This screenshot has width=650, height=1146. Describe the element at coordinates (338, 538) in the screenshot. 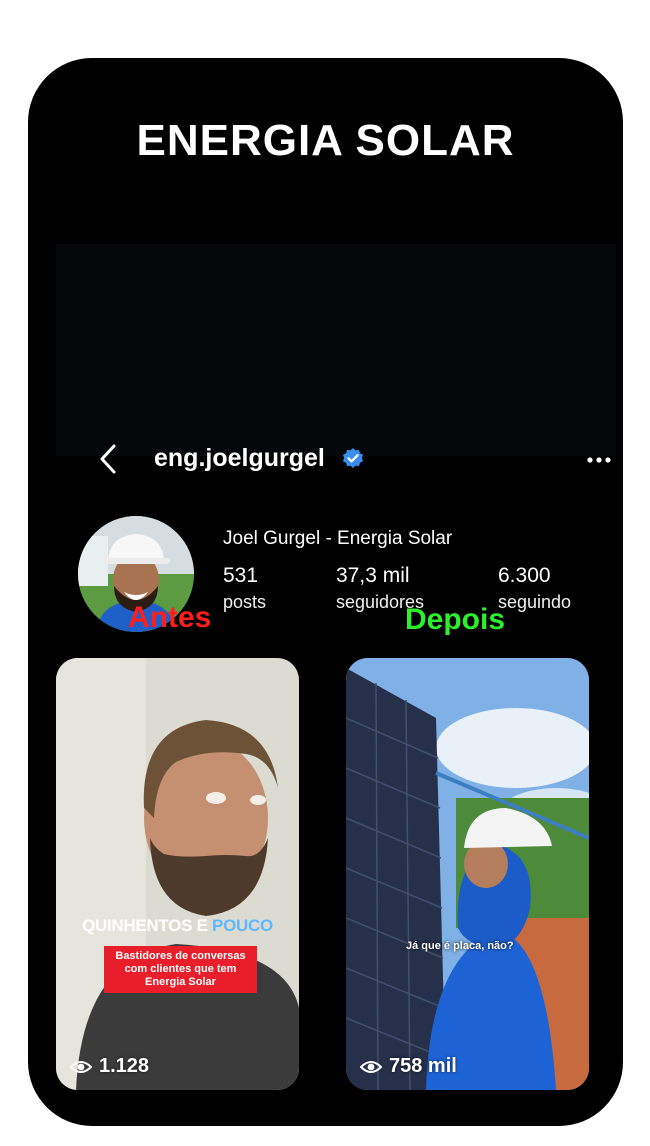

I see `profile-display-name: Joel Gurgel - Energia Solar` at that location.